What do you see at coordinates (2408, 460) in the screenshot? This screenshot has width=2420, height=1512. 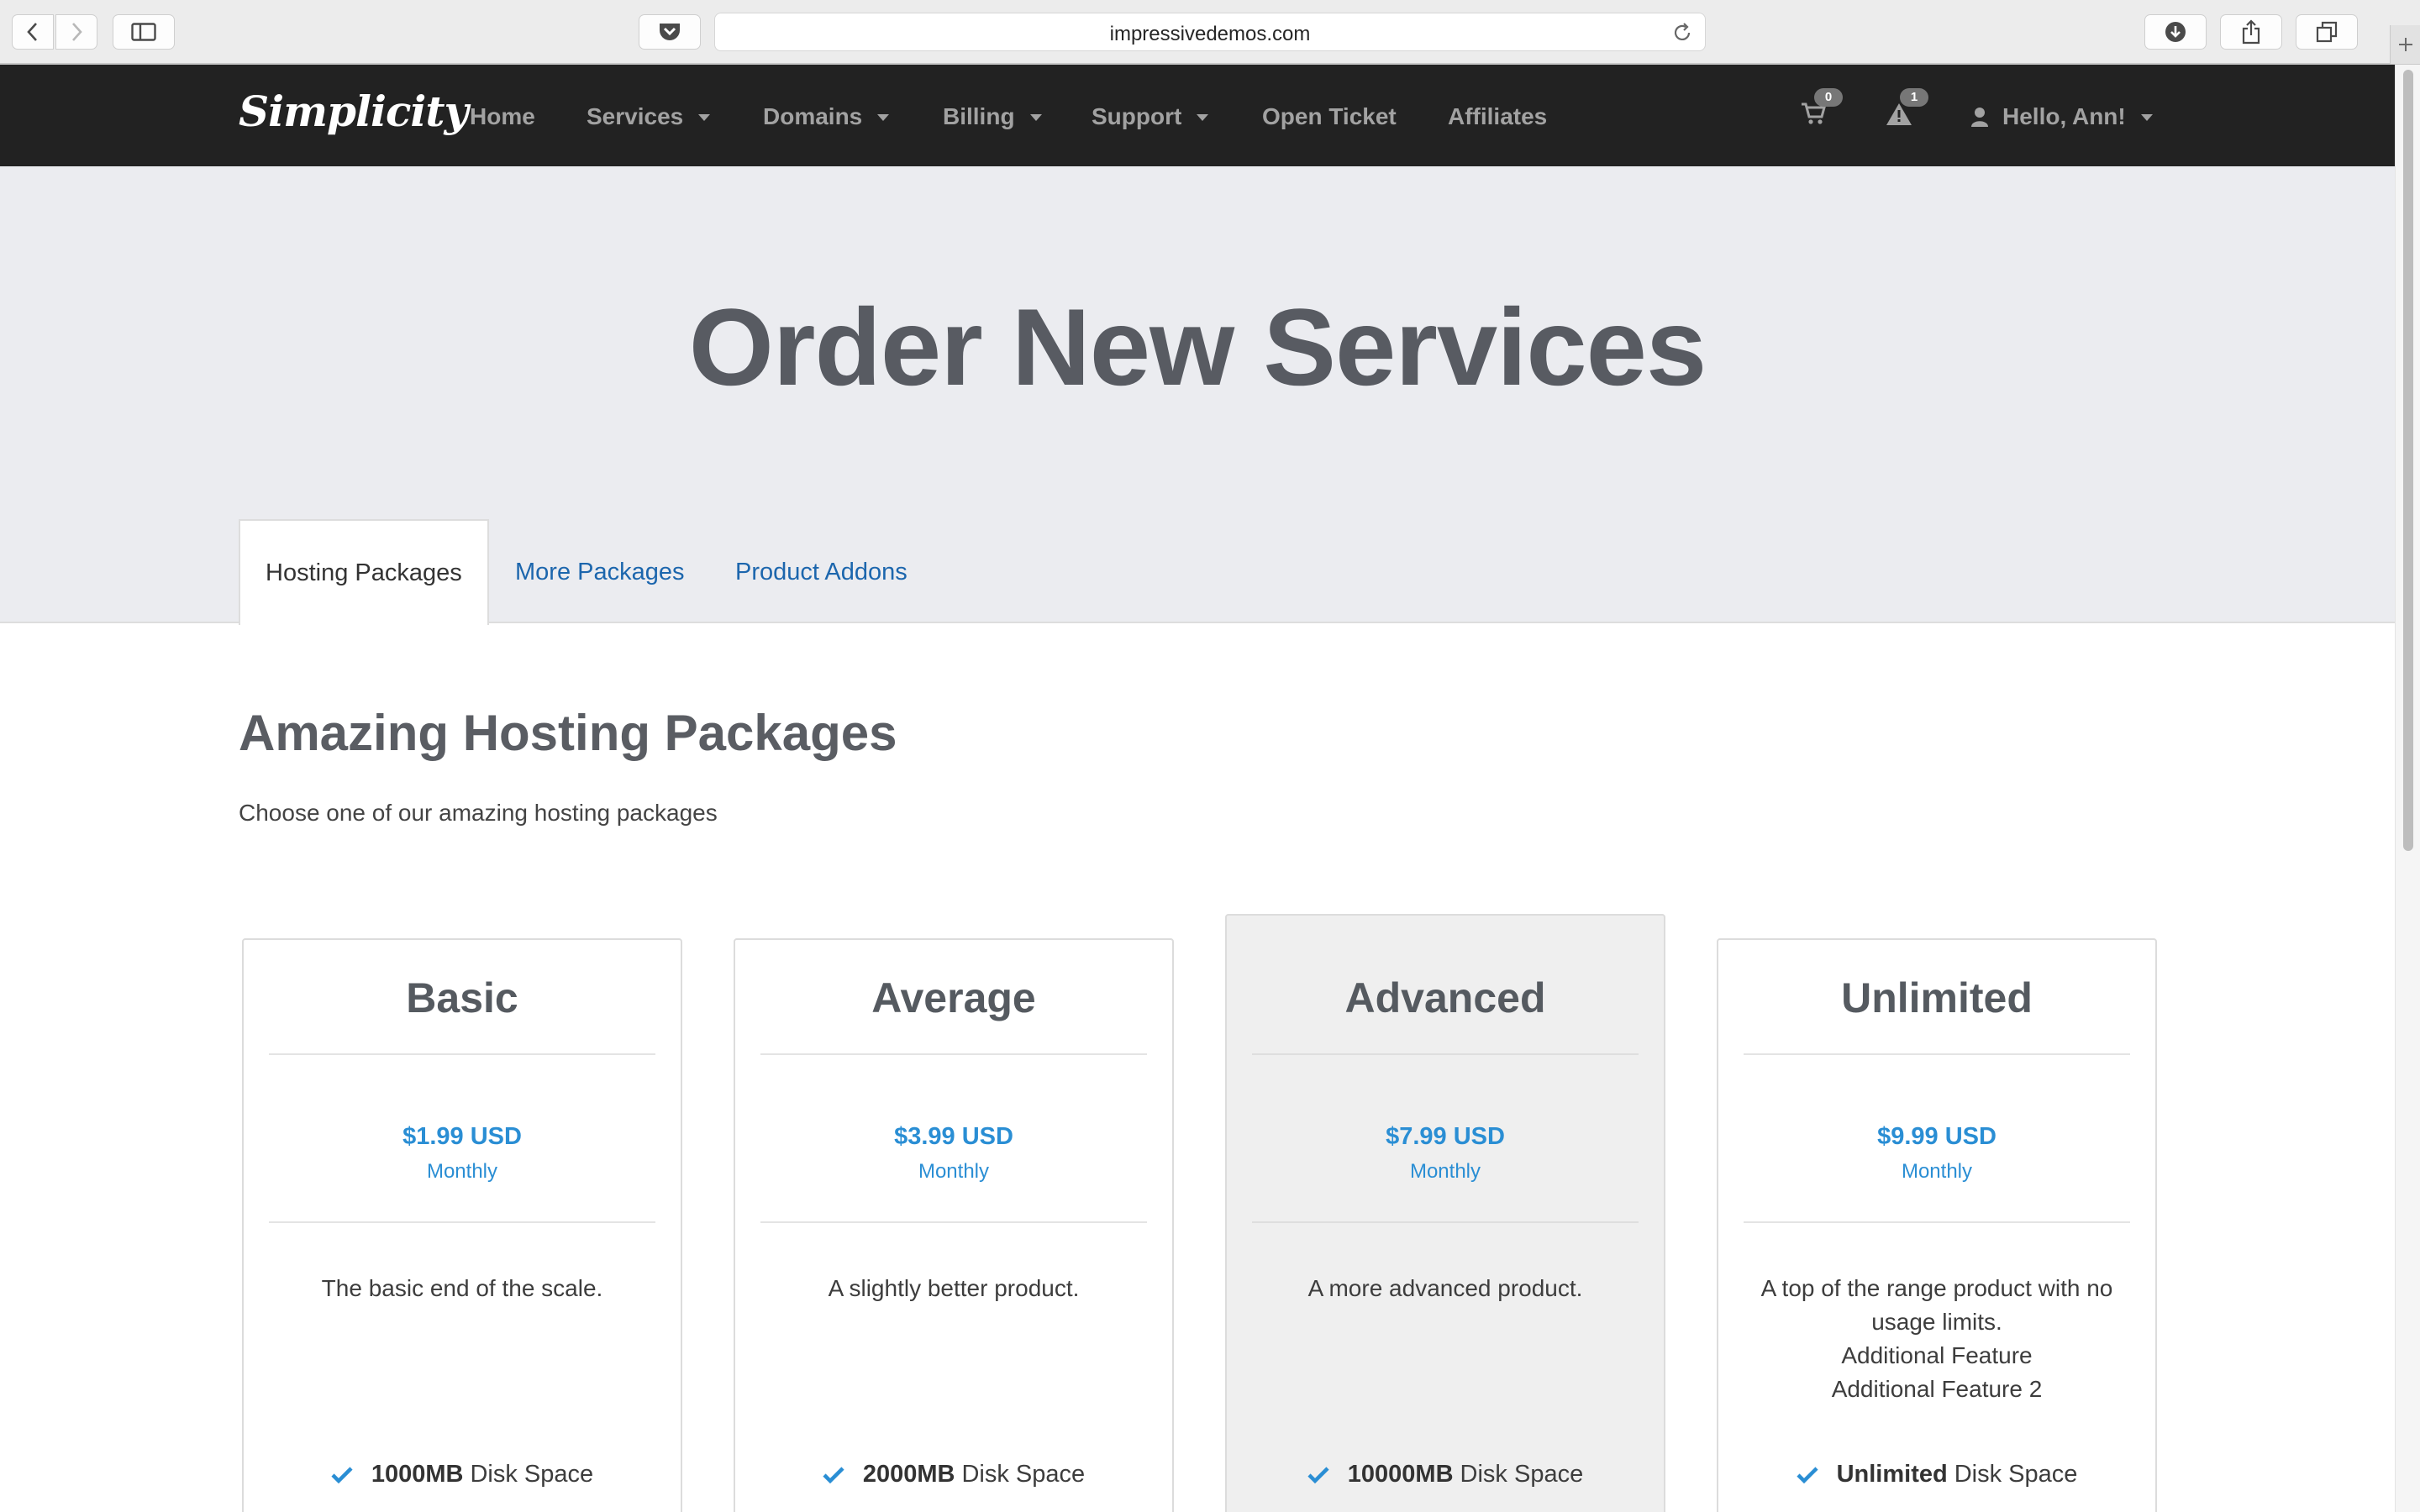 I see `scrollbar-thumb` at bounding box center [2408, 460].